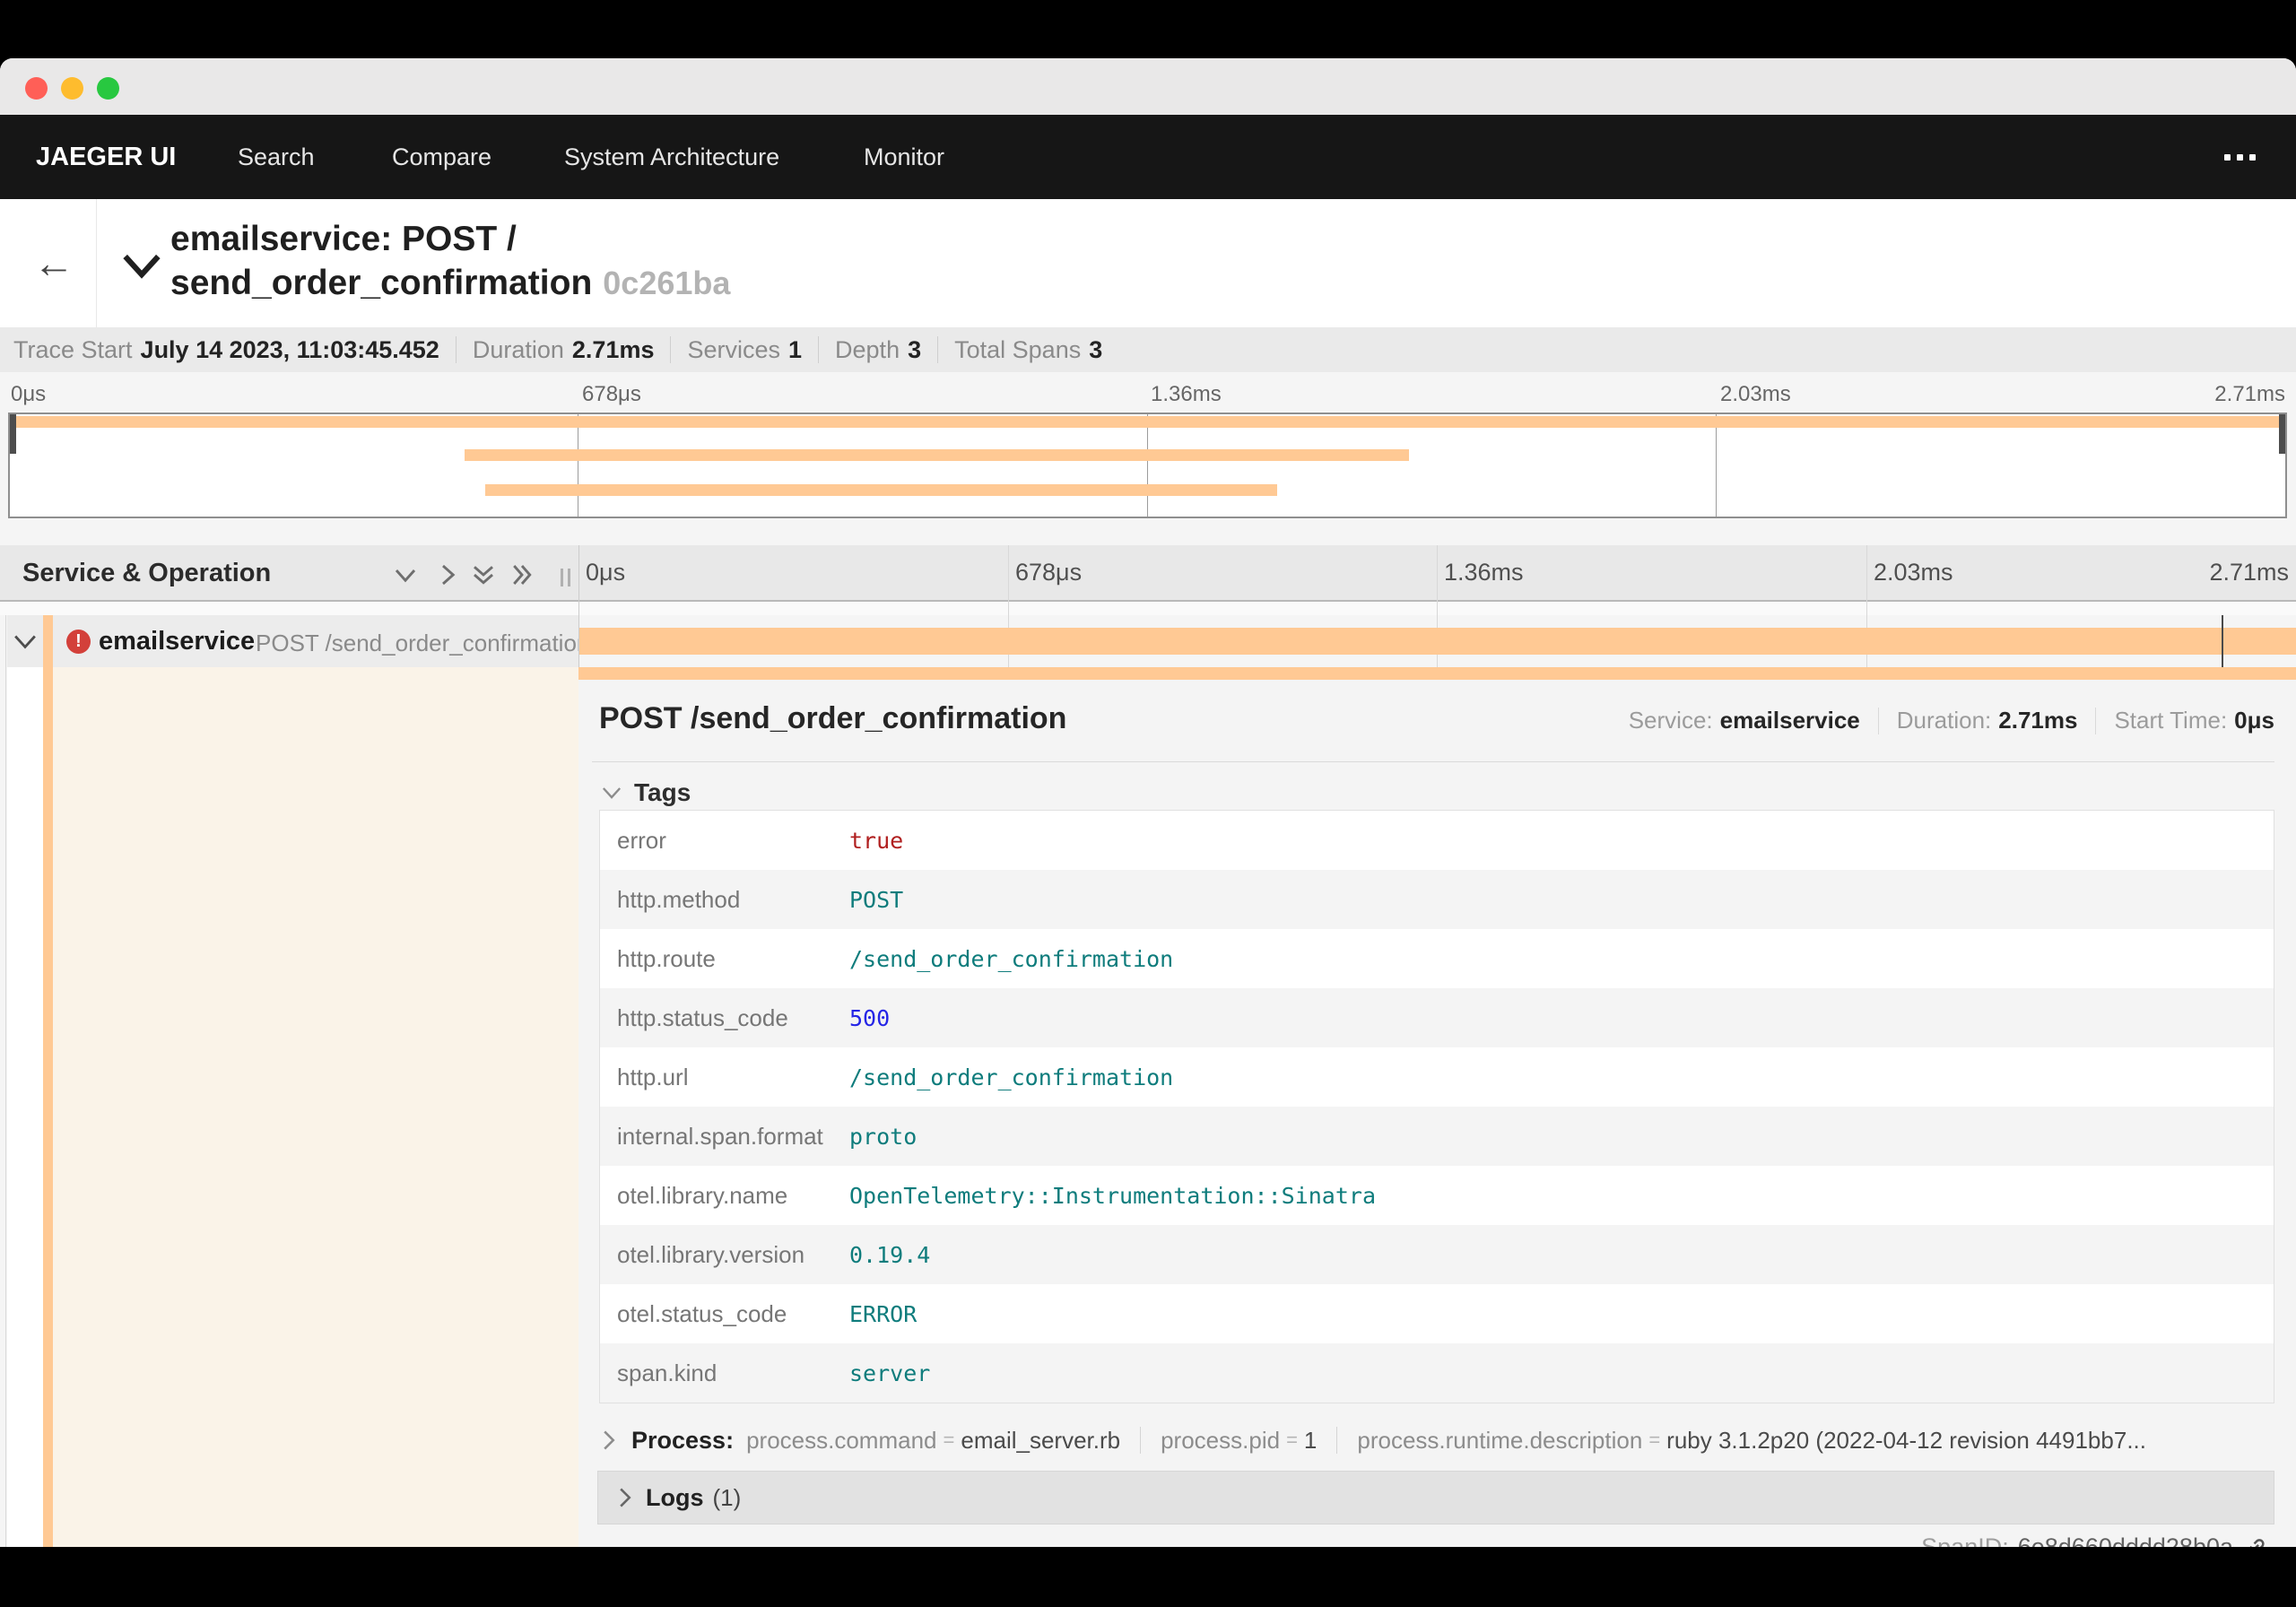 The height and width of the screenshot is (1607, 2296). I want to click on tag-value: 500, so click(870, 1018).